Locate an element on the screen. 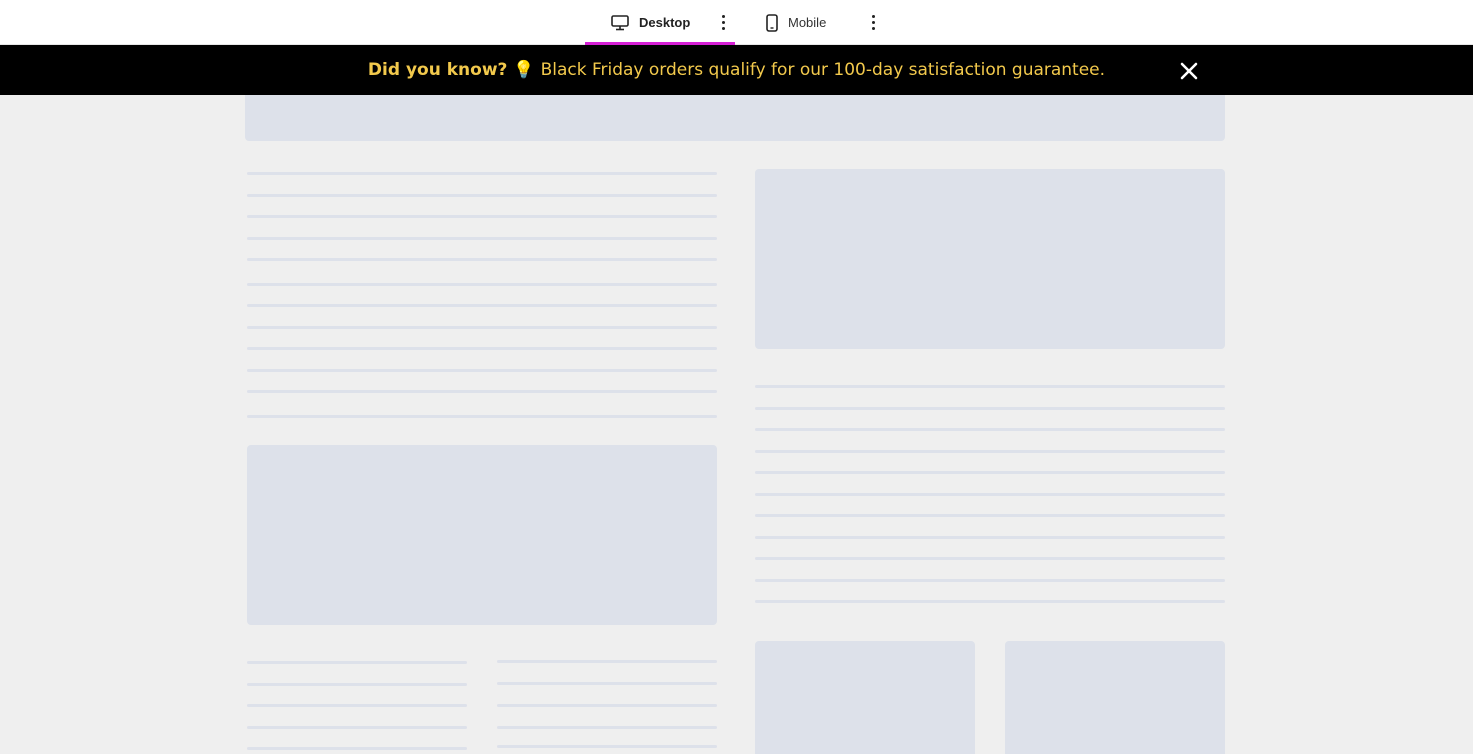 The height and width of the screenshot is (754, 1473). banner-lead: Did you know? is located at coordinates (437, 70).